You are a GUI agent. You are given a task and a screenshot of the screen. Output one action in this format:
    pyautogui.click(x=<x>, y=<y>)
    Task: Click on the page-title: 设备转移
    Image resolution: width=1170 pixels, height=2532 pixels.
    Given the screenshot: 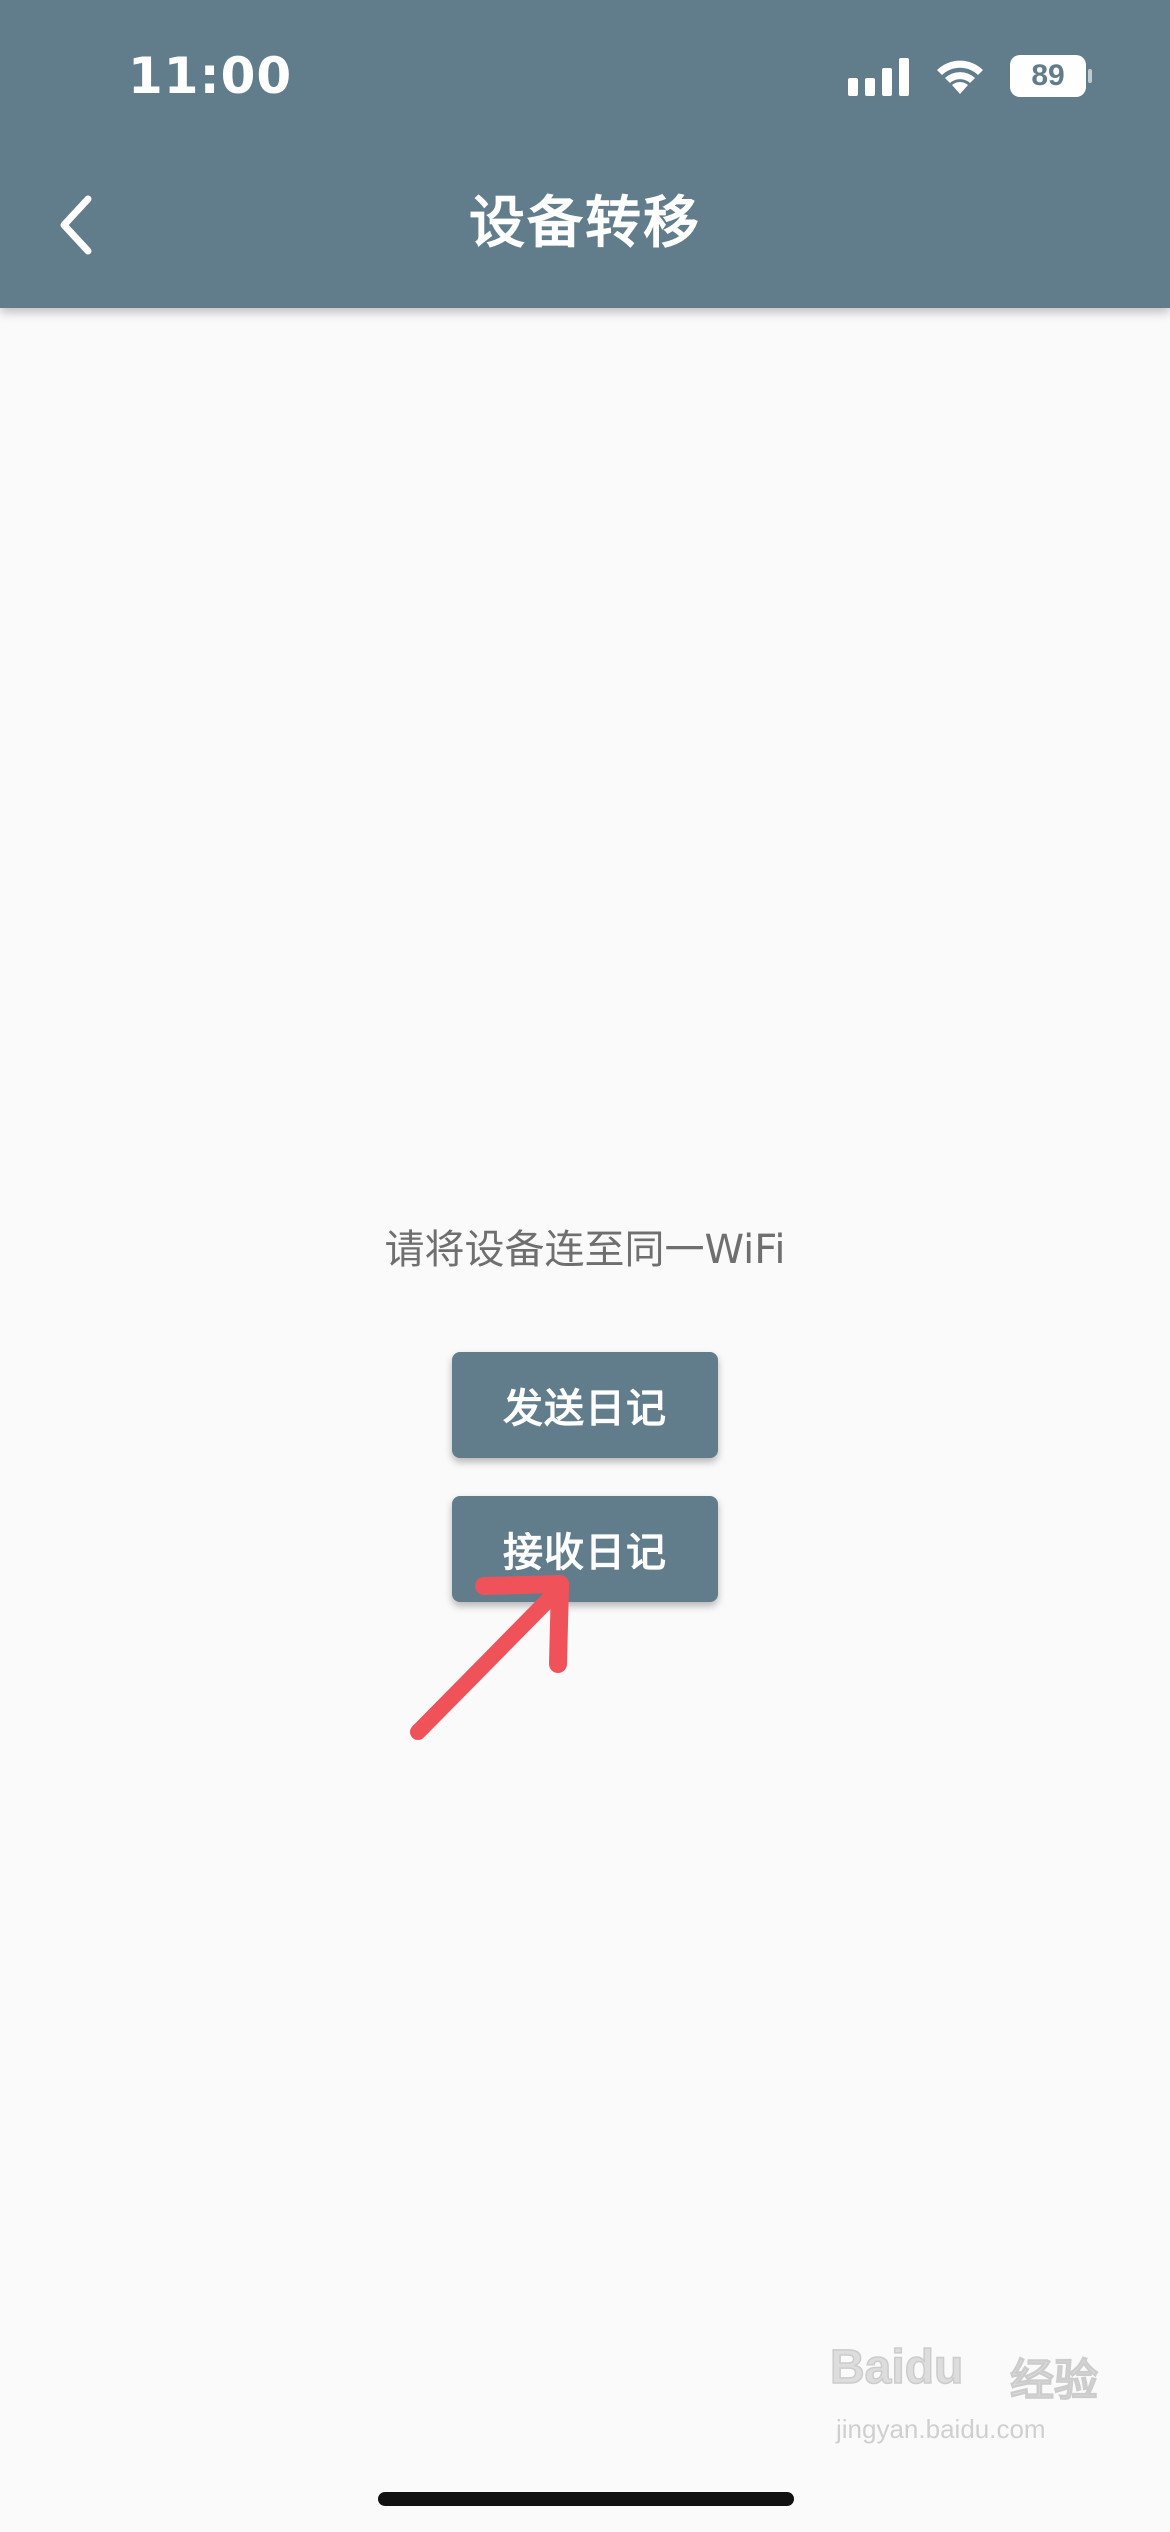 What is the action you would take?
    pyautogui.click(x=585, y=223)
    